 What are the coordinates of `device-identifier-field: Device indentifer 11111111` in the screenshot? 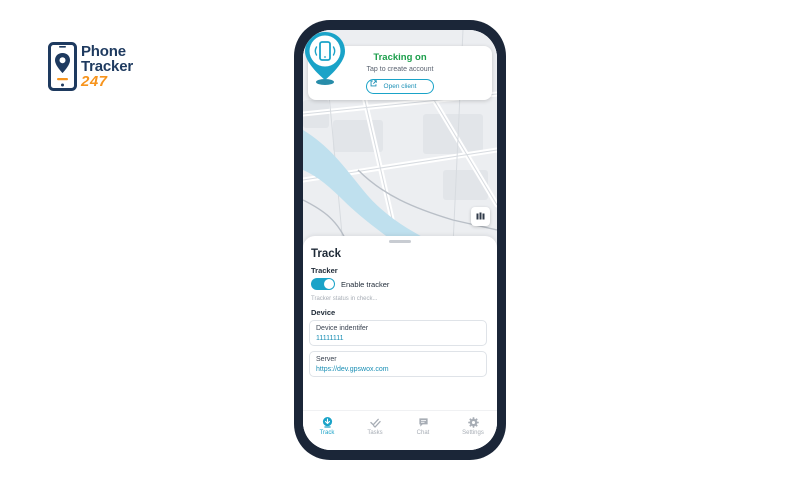 It's located at (398, 333).